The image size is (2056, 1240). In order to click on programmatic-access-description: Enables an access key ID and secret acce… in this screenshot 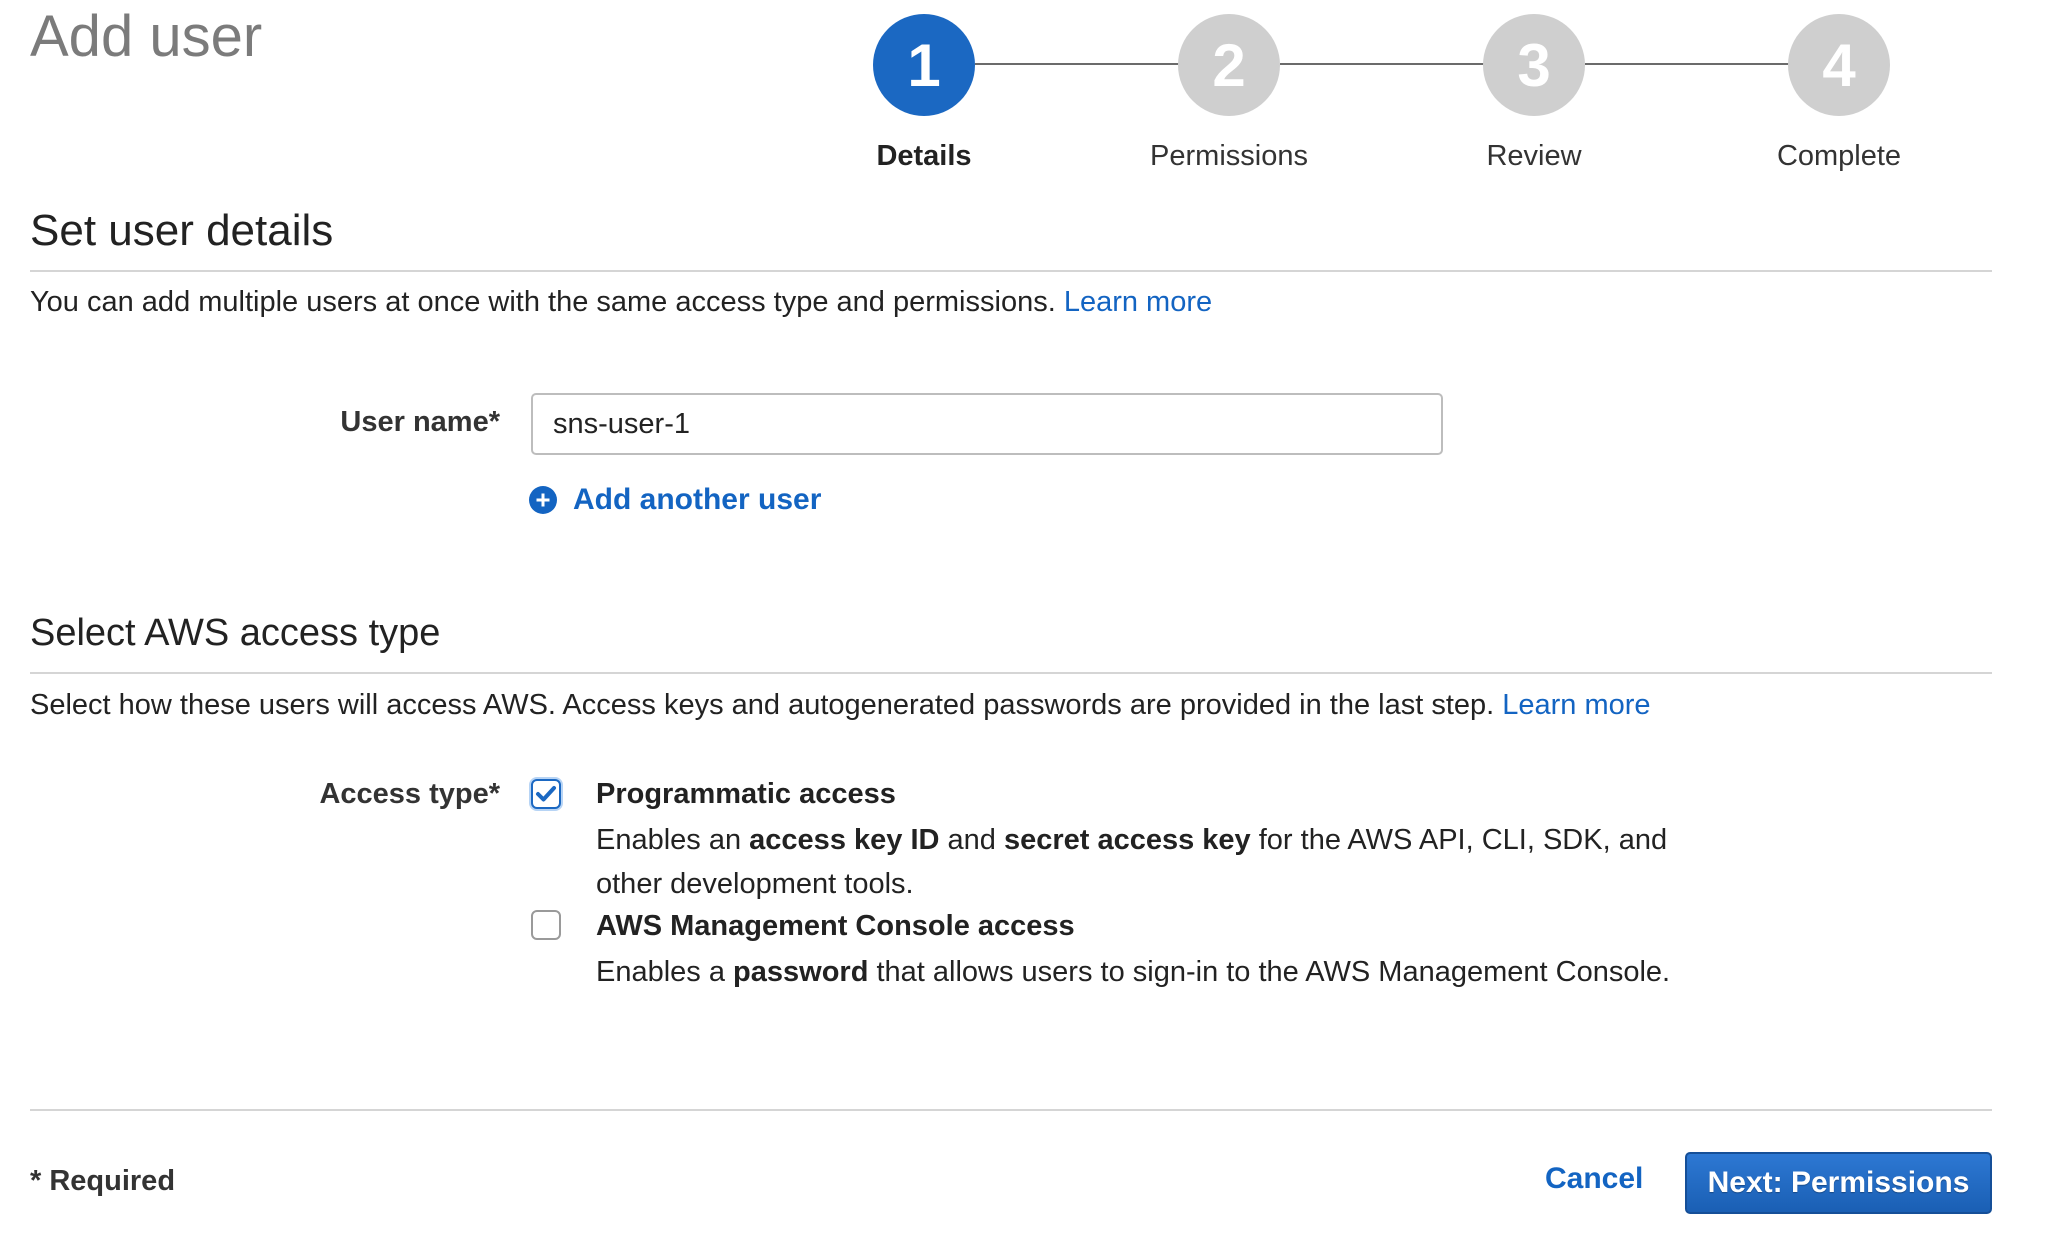, I will do `click(1146, 862)`.